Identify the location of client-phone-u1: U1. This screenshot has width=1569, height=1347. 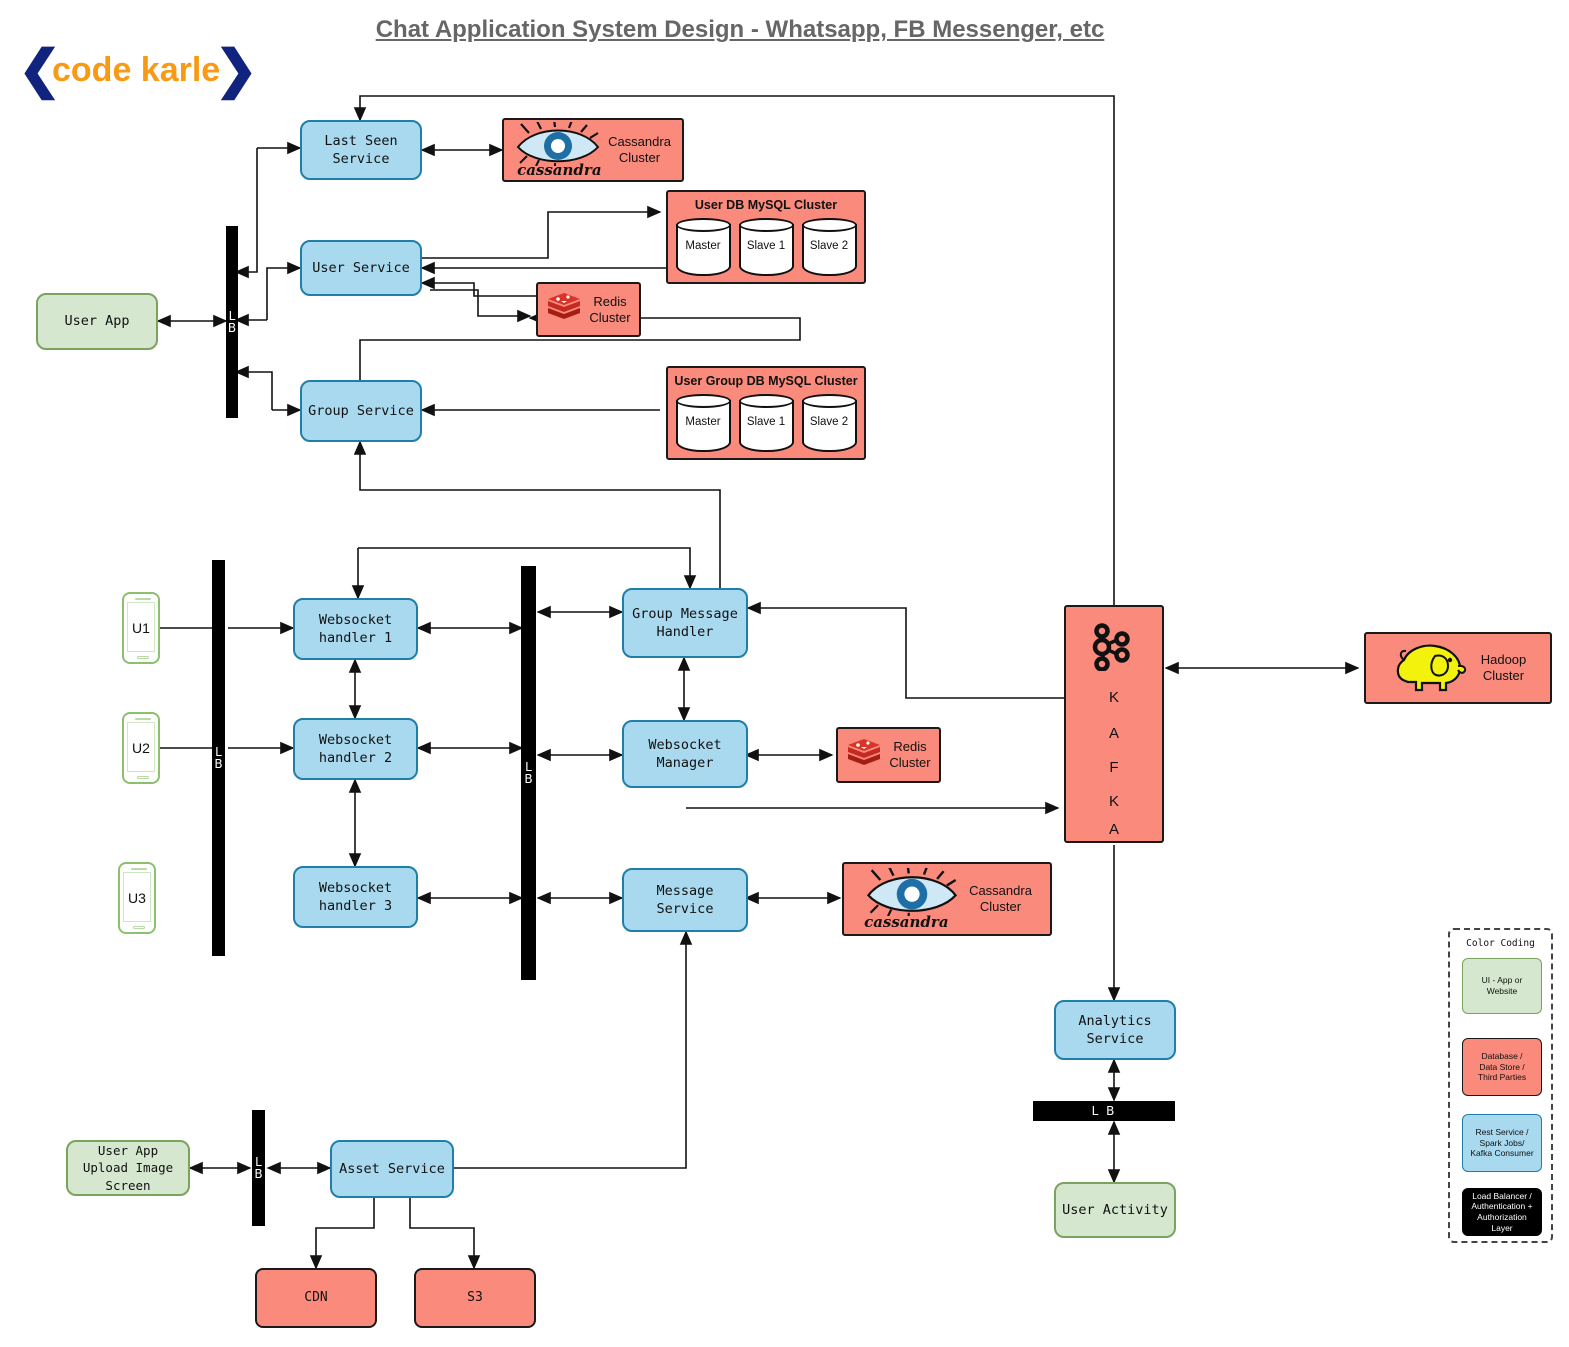
(141, 628).